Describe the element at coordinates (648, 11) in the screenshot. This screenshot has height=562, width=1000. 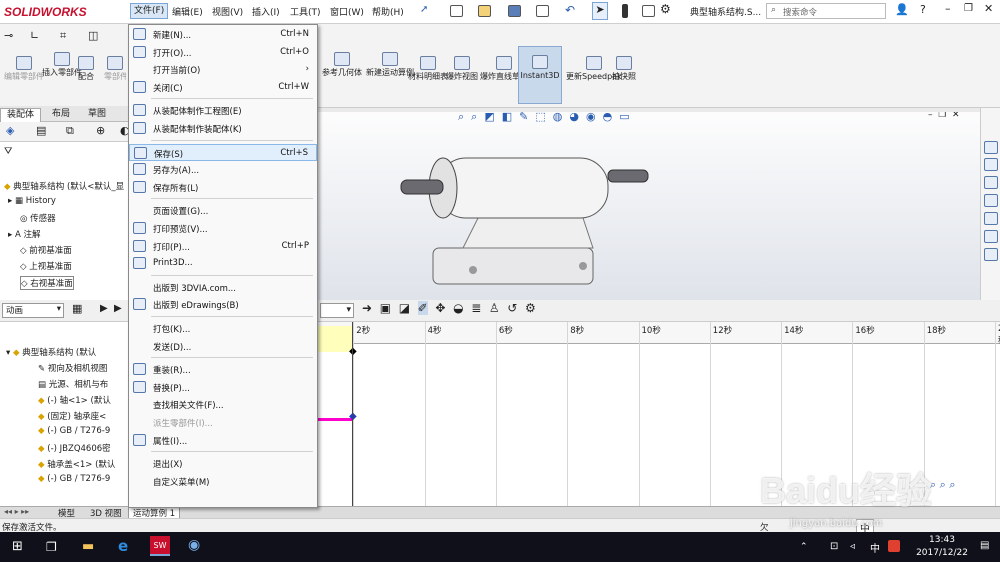
I see `options-list-icon` at that location.